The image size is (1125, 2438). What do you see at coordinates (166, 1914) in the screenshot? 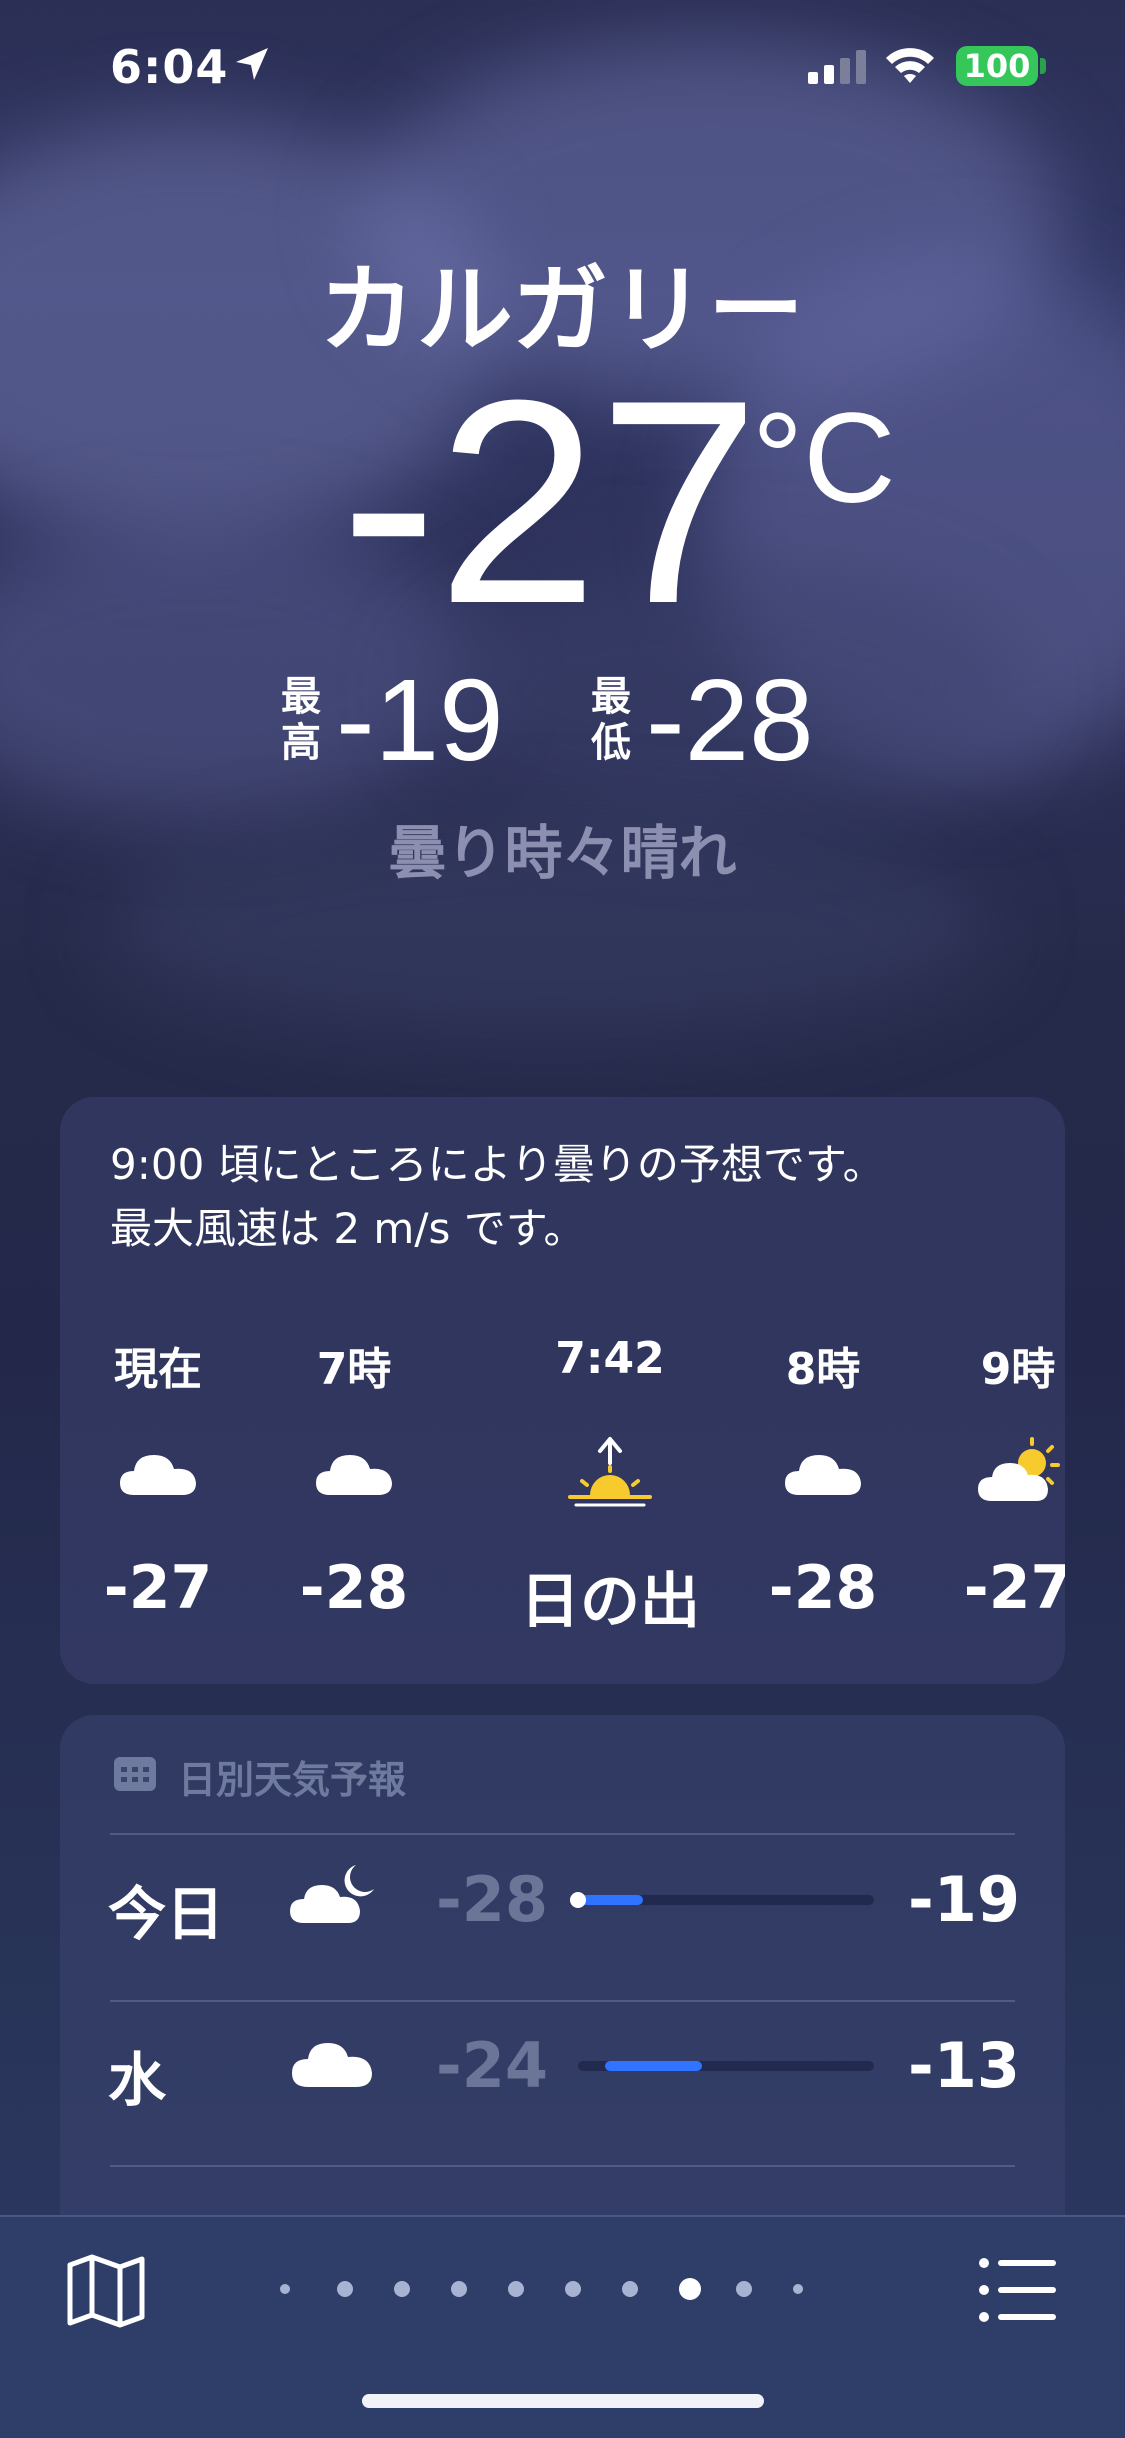
I see `day-name: 今日` at bounding box center [166, 1914].